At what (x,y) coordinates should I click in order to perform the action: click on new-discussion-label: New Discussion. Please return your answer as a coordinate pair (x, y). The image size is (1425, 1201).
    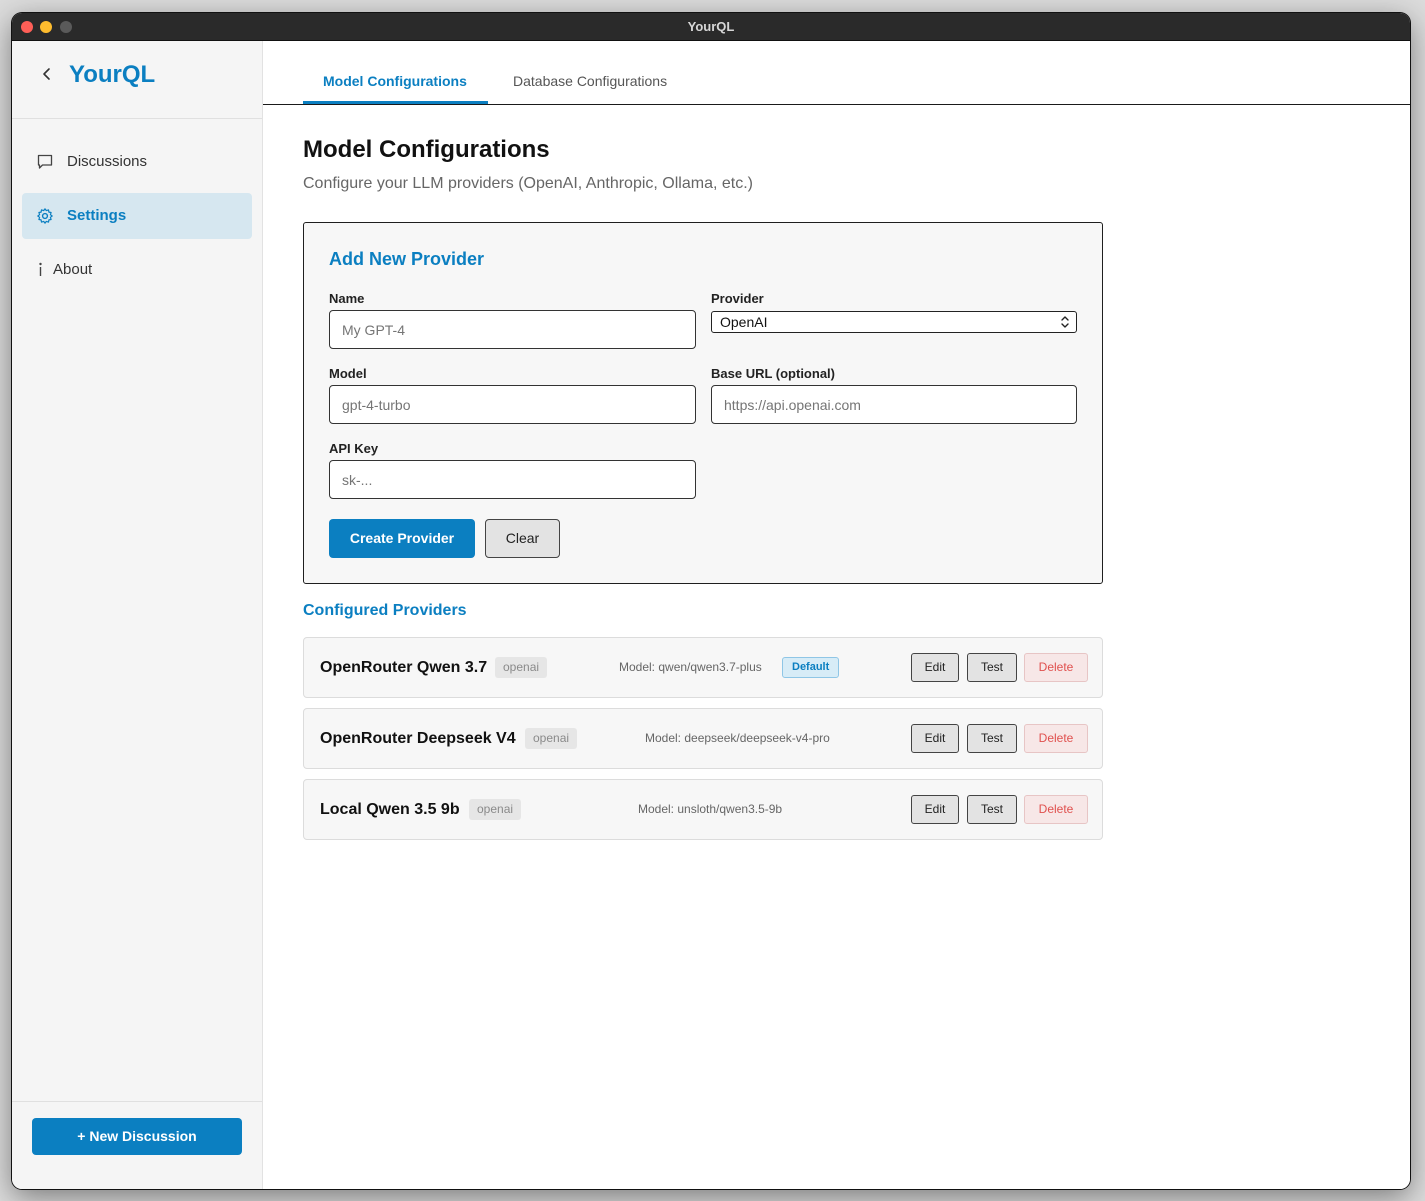
    Looking at the image, I should click on (143, 1136).